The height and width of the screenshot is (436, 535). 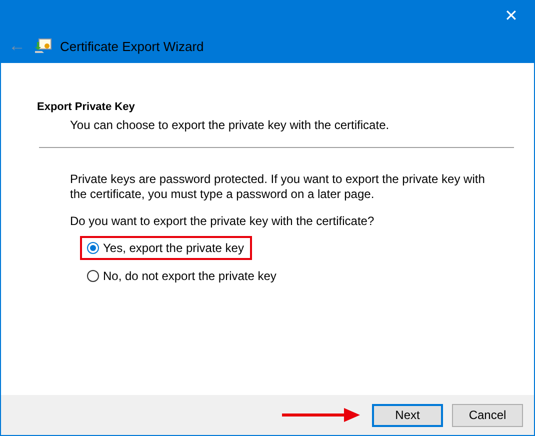 I want to click on question-text: Do you want to export the private key with the certificate?, so click(x=223, y=221).